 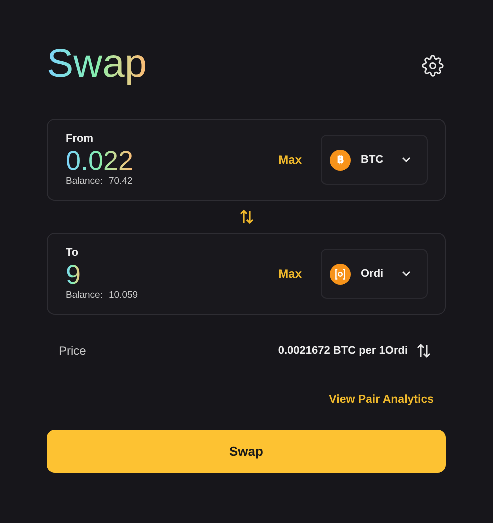 What do you see at coordinates (246, 452) in the screenshot?
I see `swap-button: Swap` at bounding box center [246, 452].